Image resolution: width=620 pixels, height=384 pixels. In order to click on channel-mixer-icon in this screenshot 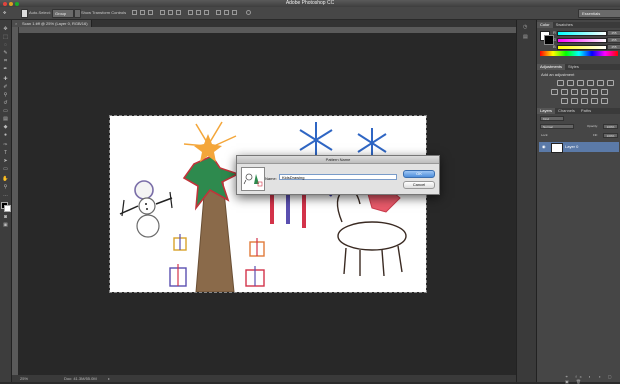, I will do `click(594, 92)`.